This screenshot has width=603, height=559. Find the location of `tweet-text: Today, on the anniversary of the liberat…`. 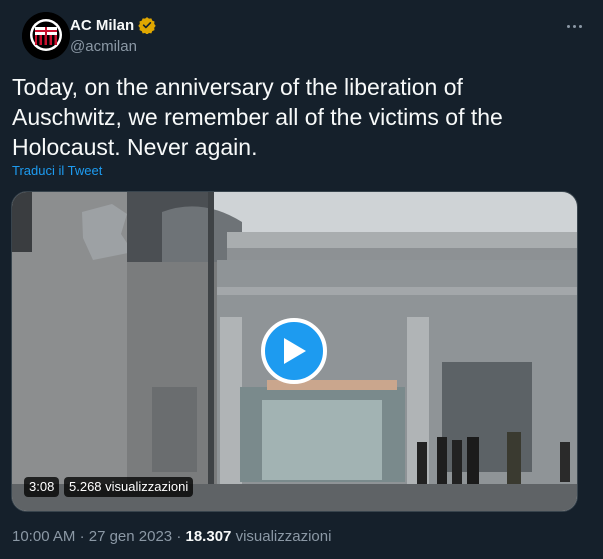

tweet-text: Today, on the anniversary of the liberat… is located at coordinates (257, 117).